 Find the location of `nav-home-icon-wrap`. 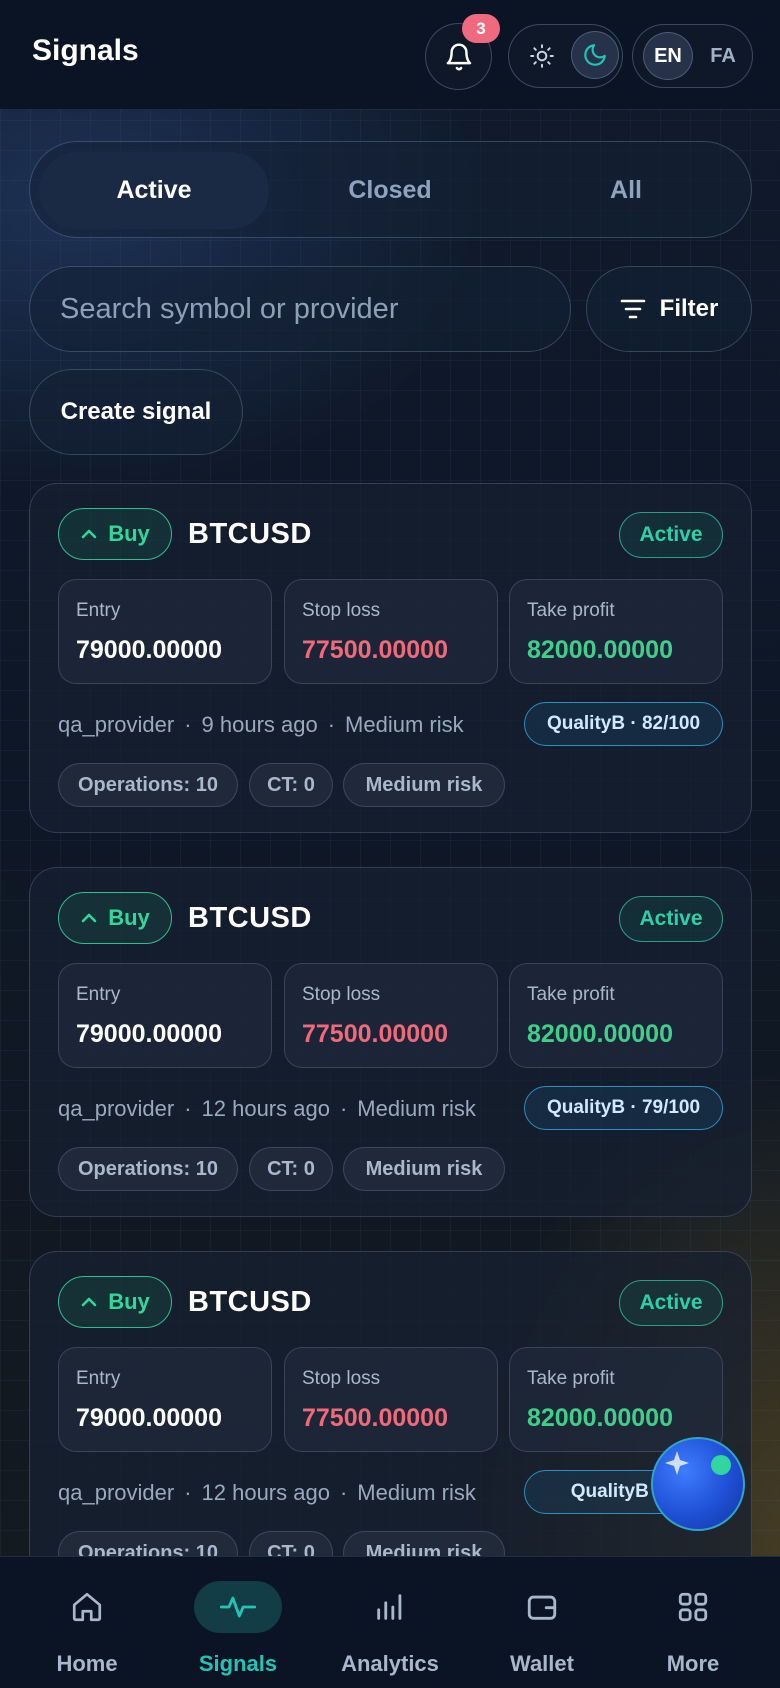

nav-home-icon-wrap is located at coordinates (87, 1607).